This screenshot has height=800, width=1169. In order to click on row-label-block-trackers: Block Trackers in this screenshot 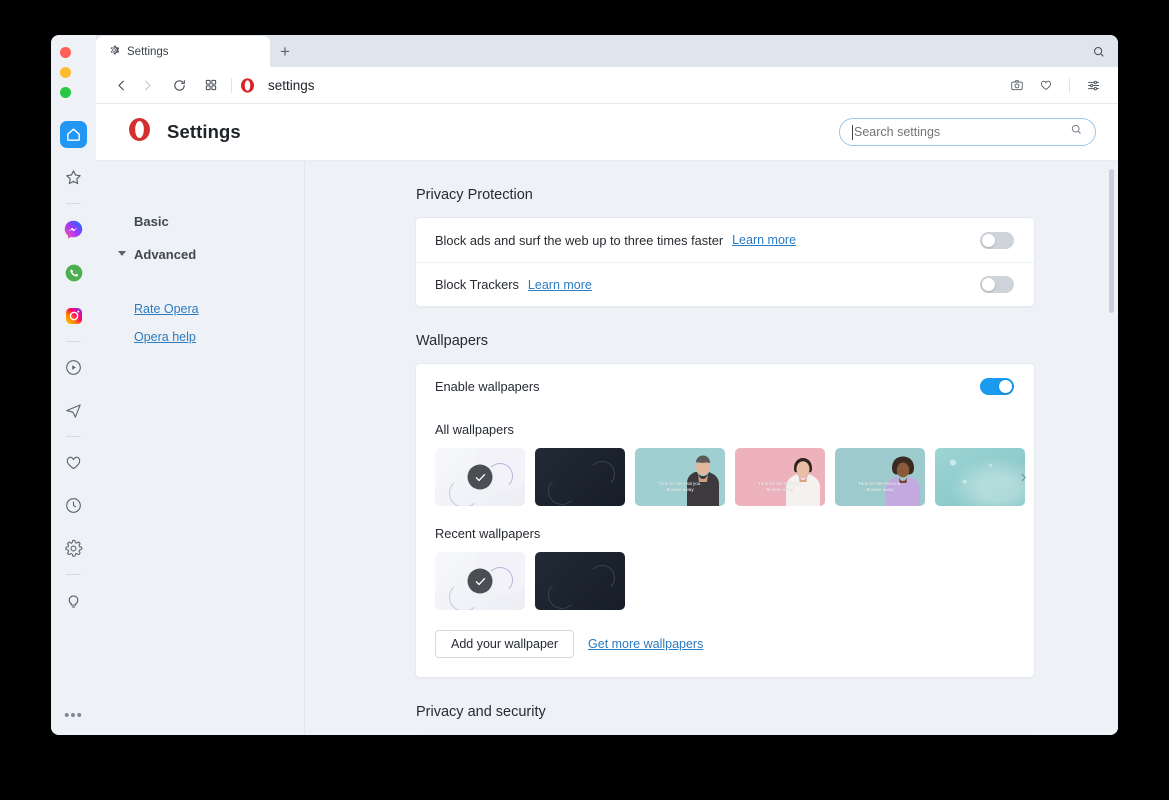, I will do `click(477, 284)`.